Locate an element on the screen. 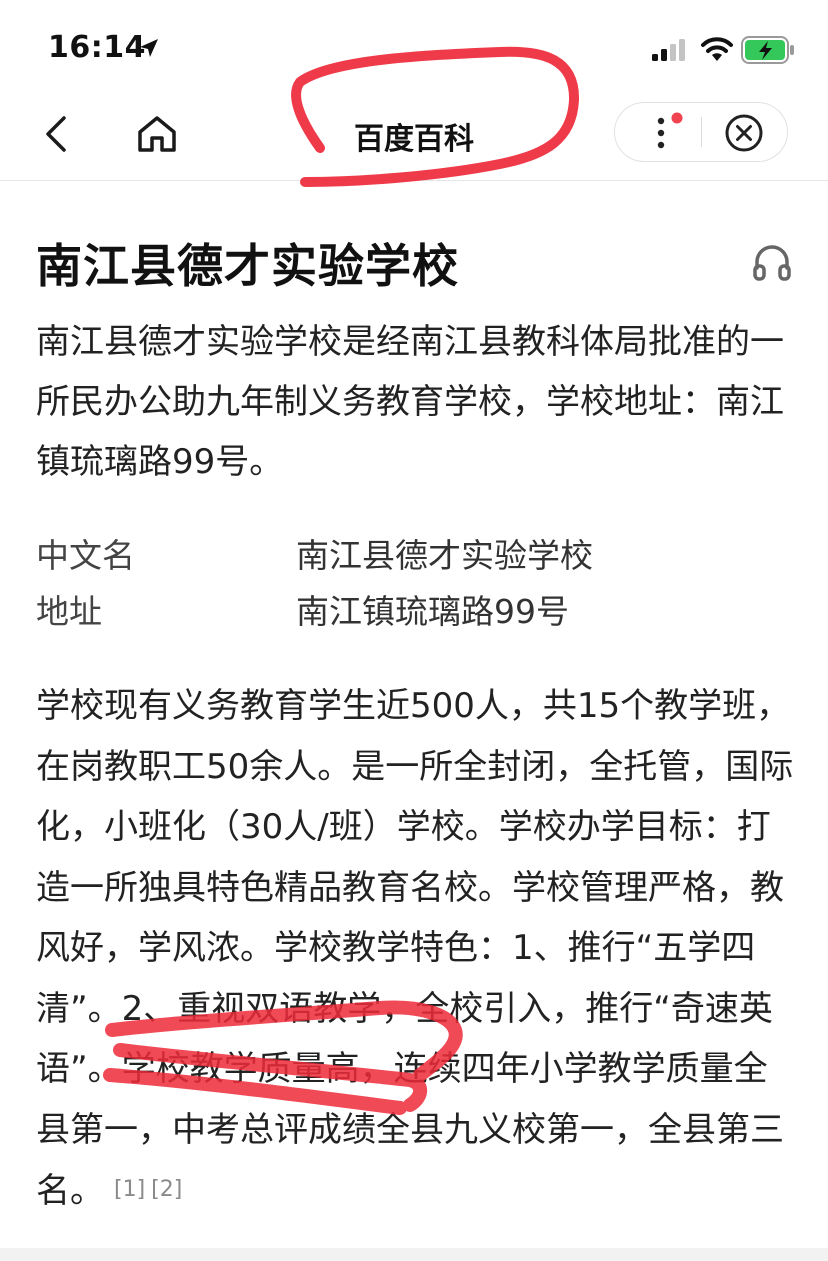  nav-title: 百度百科 is located at coordinates (414, 139).